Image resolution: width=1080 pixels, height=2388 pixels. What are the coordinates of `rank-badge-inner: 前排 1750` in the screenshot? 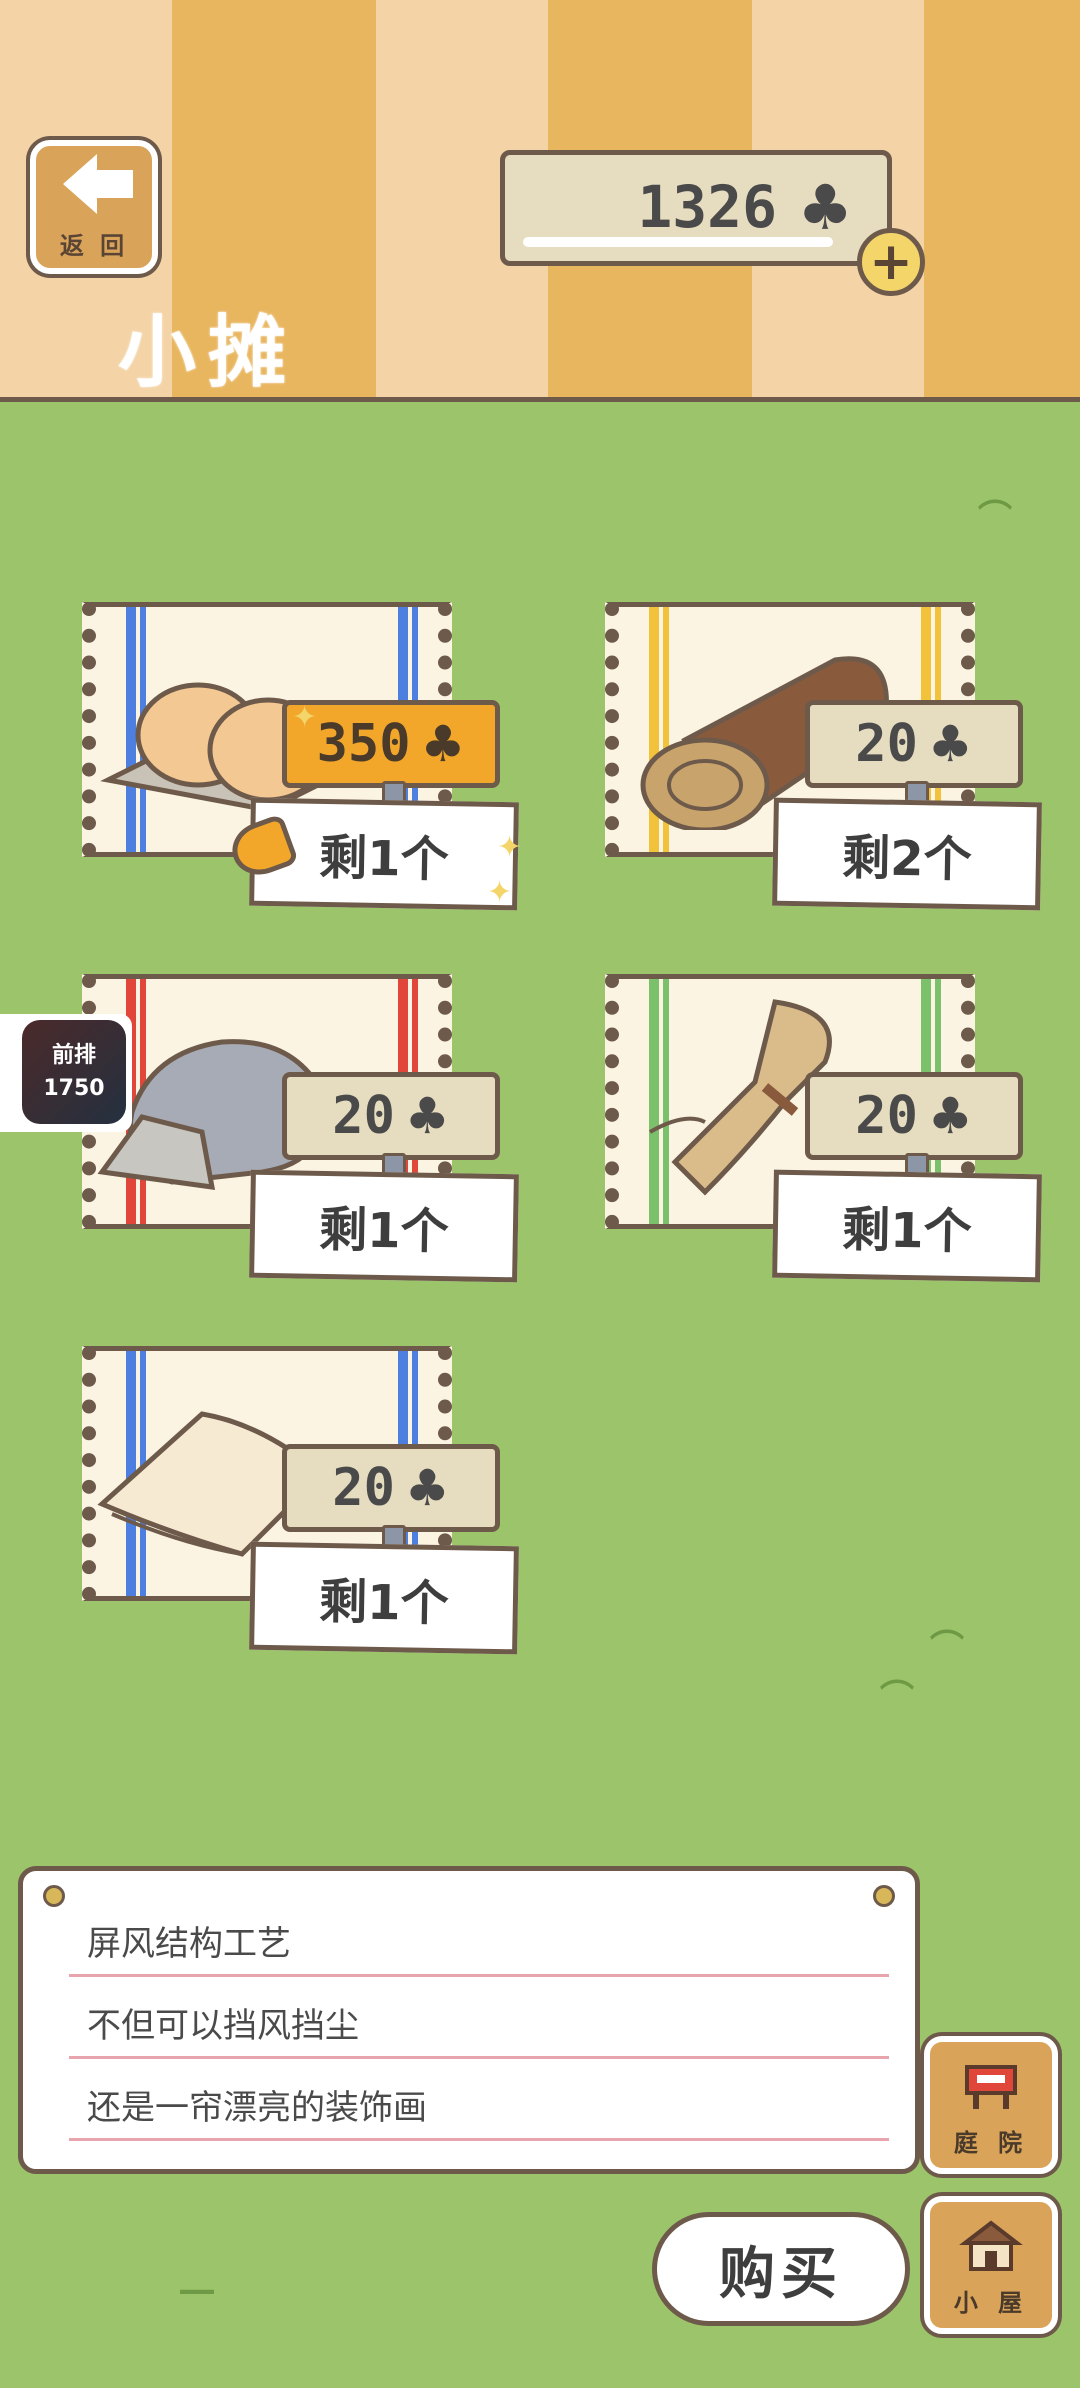 It's located at (74, 1072).